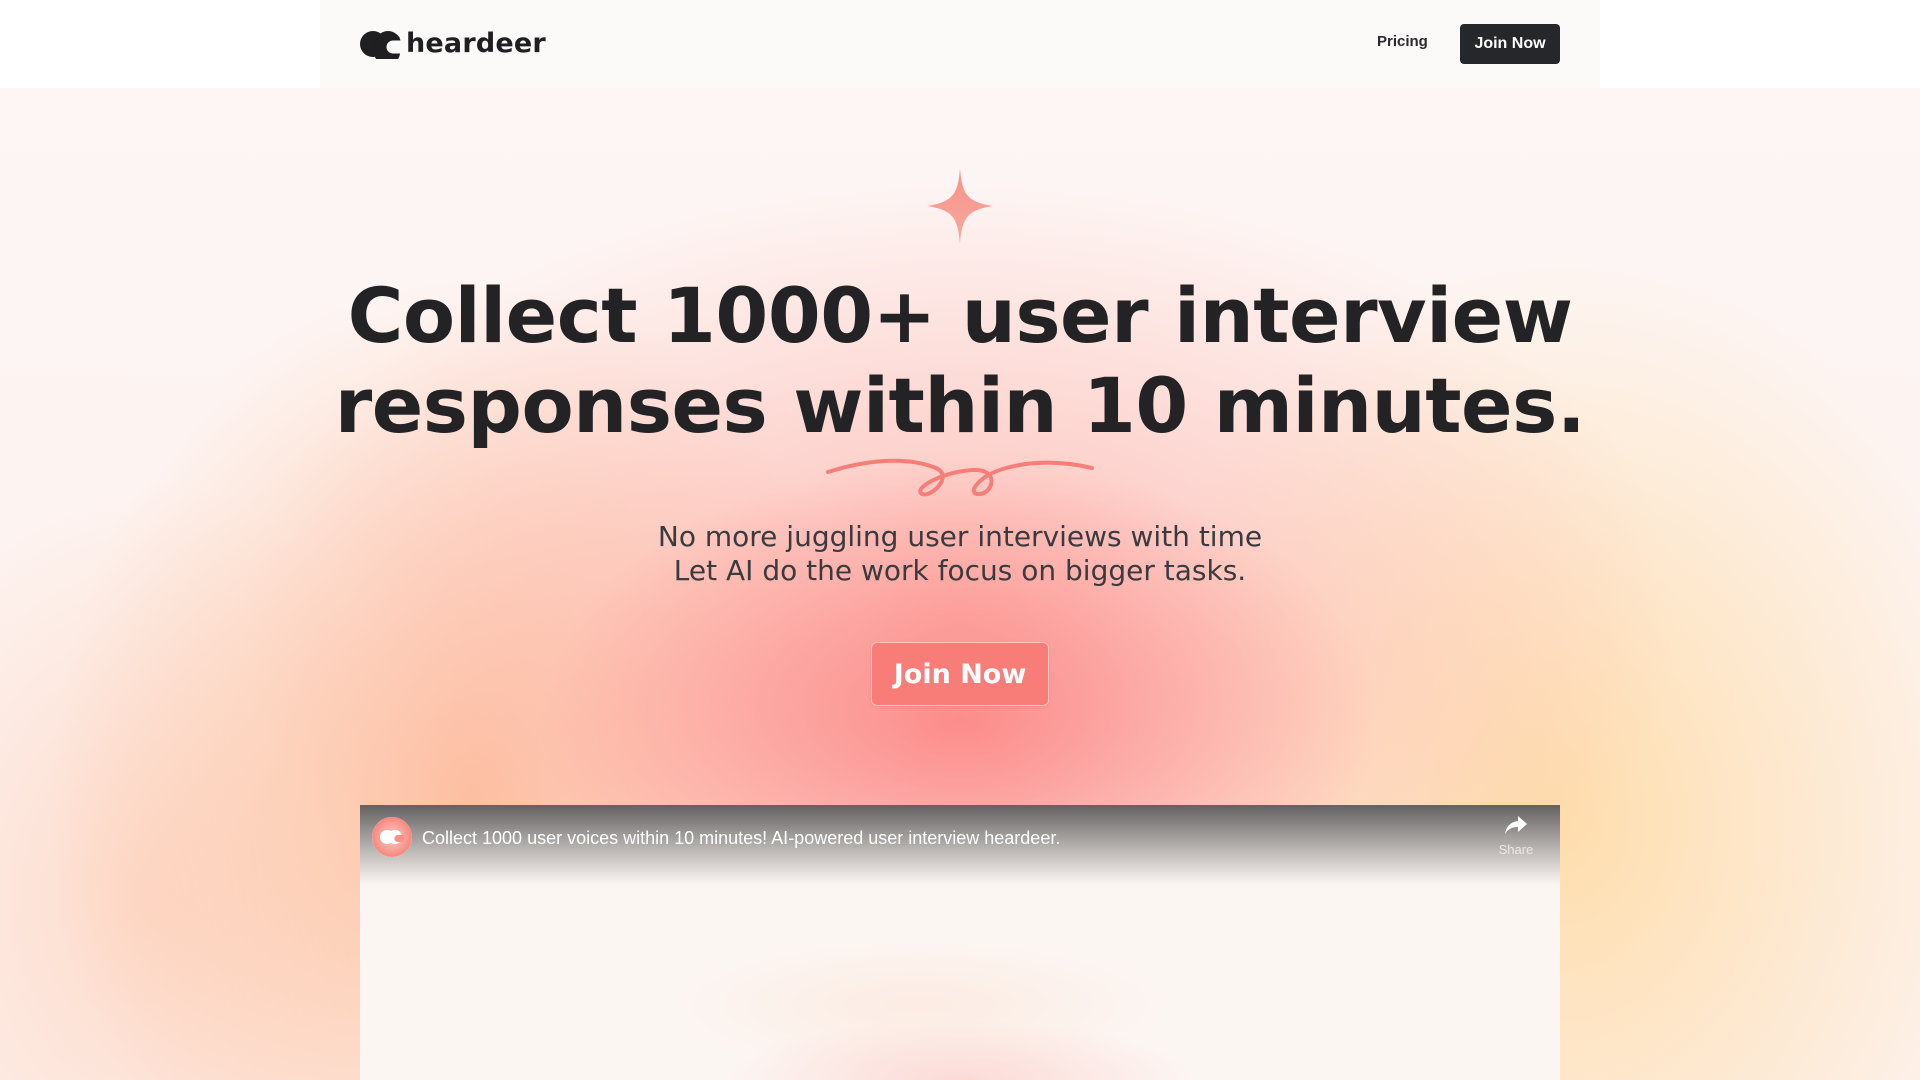 The height and width of the screenshot is (1080, 1920). Describe the element at coordinates (476, 43) in the screenshot. I see `brand-name: heardeer` at that location.